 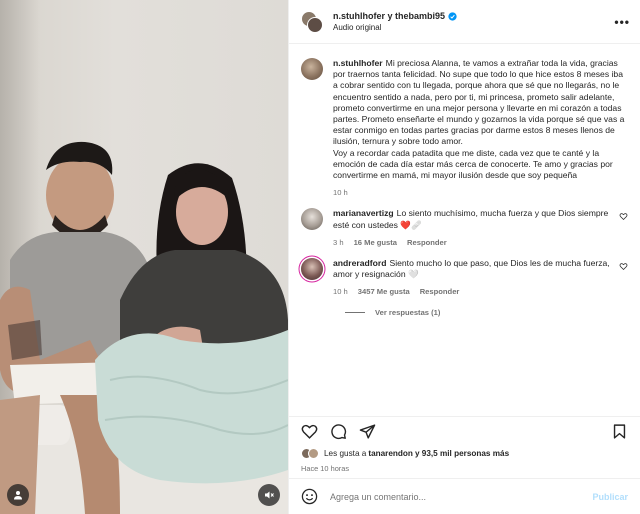 What do you see at coordinates (309, 431) in the screenshot?
I see `heart-icon` at bounding box center [309, 431].